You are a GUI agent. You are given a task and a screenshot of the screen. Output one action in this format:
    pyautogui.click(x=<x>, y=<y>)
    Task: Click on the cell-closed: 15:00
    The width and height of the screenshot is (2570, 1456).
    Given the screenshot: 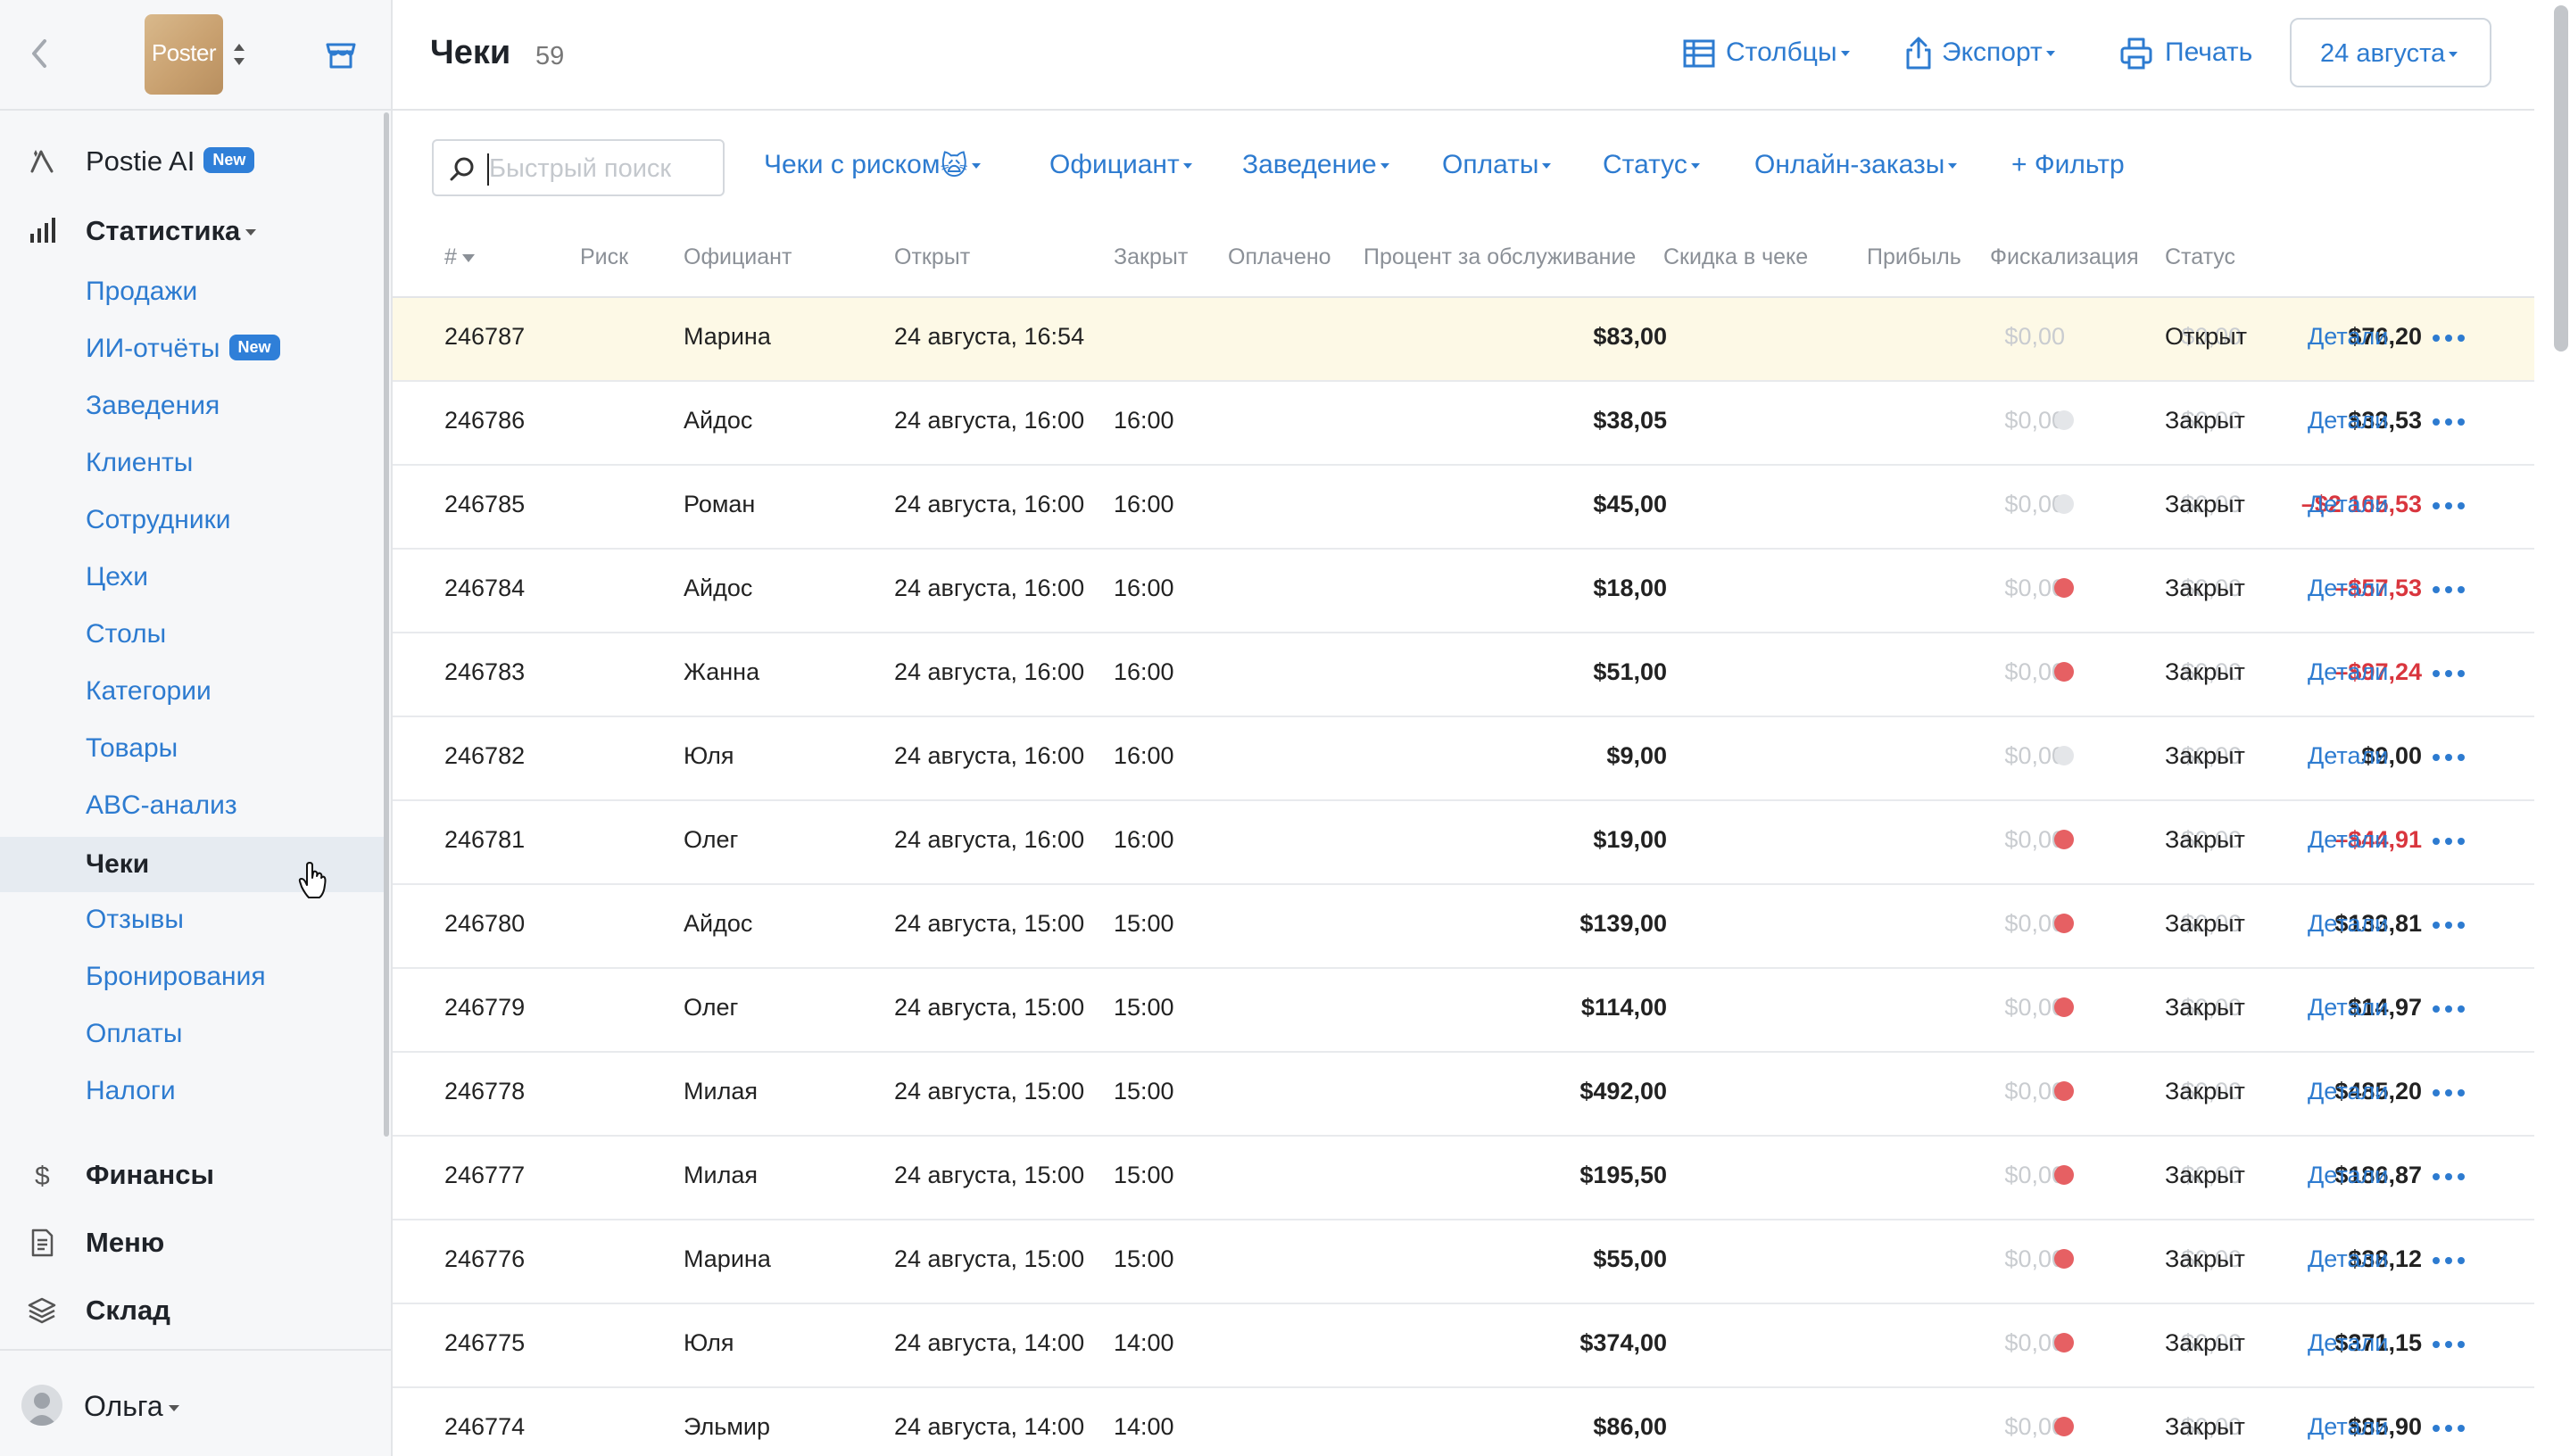 What is the action you would take?
    pyautogui.click(x=1144, y=923)
    